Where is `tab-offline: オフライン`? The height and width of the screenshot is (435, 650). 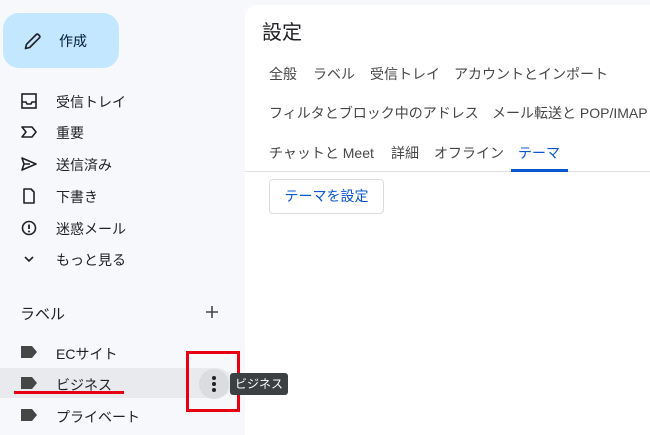 tab-offline: オフライン is located at coordinates (469, 153).